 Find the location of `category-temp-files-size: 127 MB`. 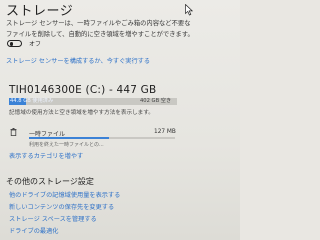

category-temp-files-size: 127 MB is located at coordinates (165, 132).